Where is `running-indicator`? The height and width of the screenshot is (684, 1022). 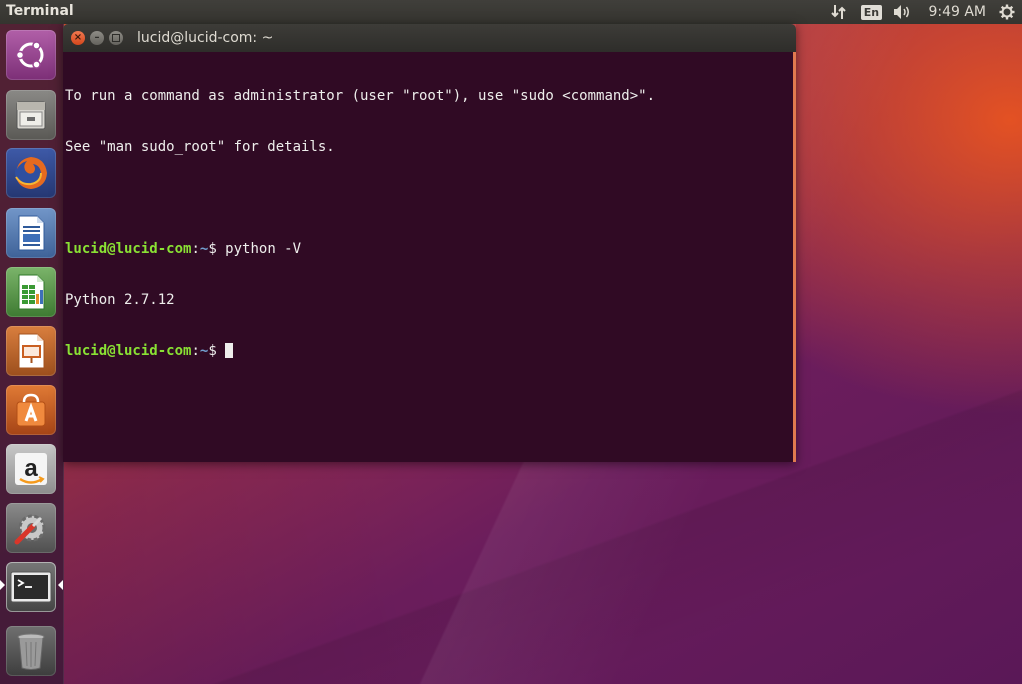 running-indicator is located at coordinates (2, 585).